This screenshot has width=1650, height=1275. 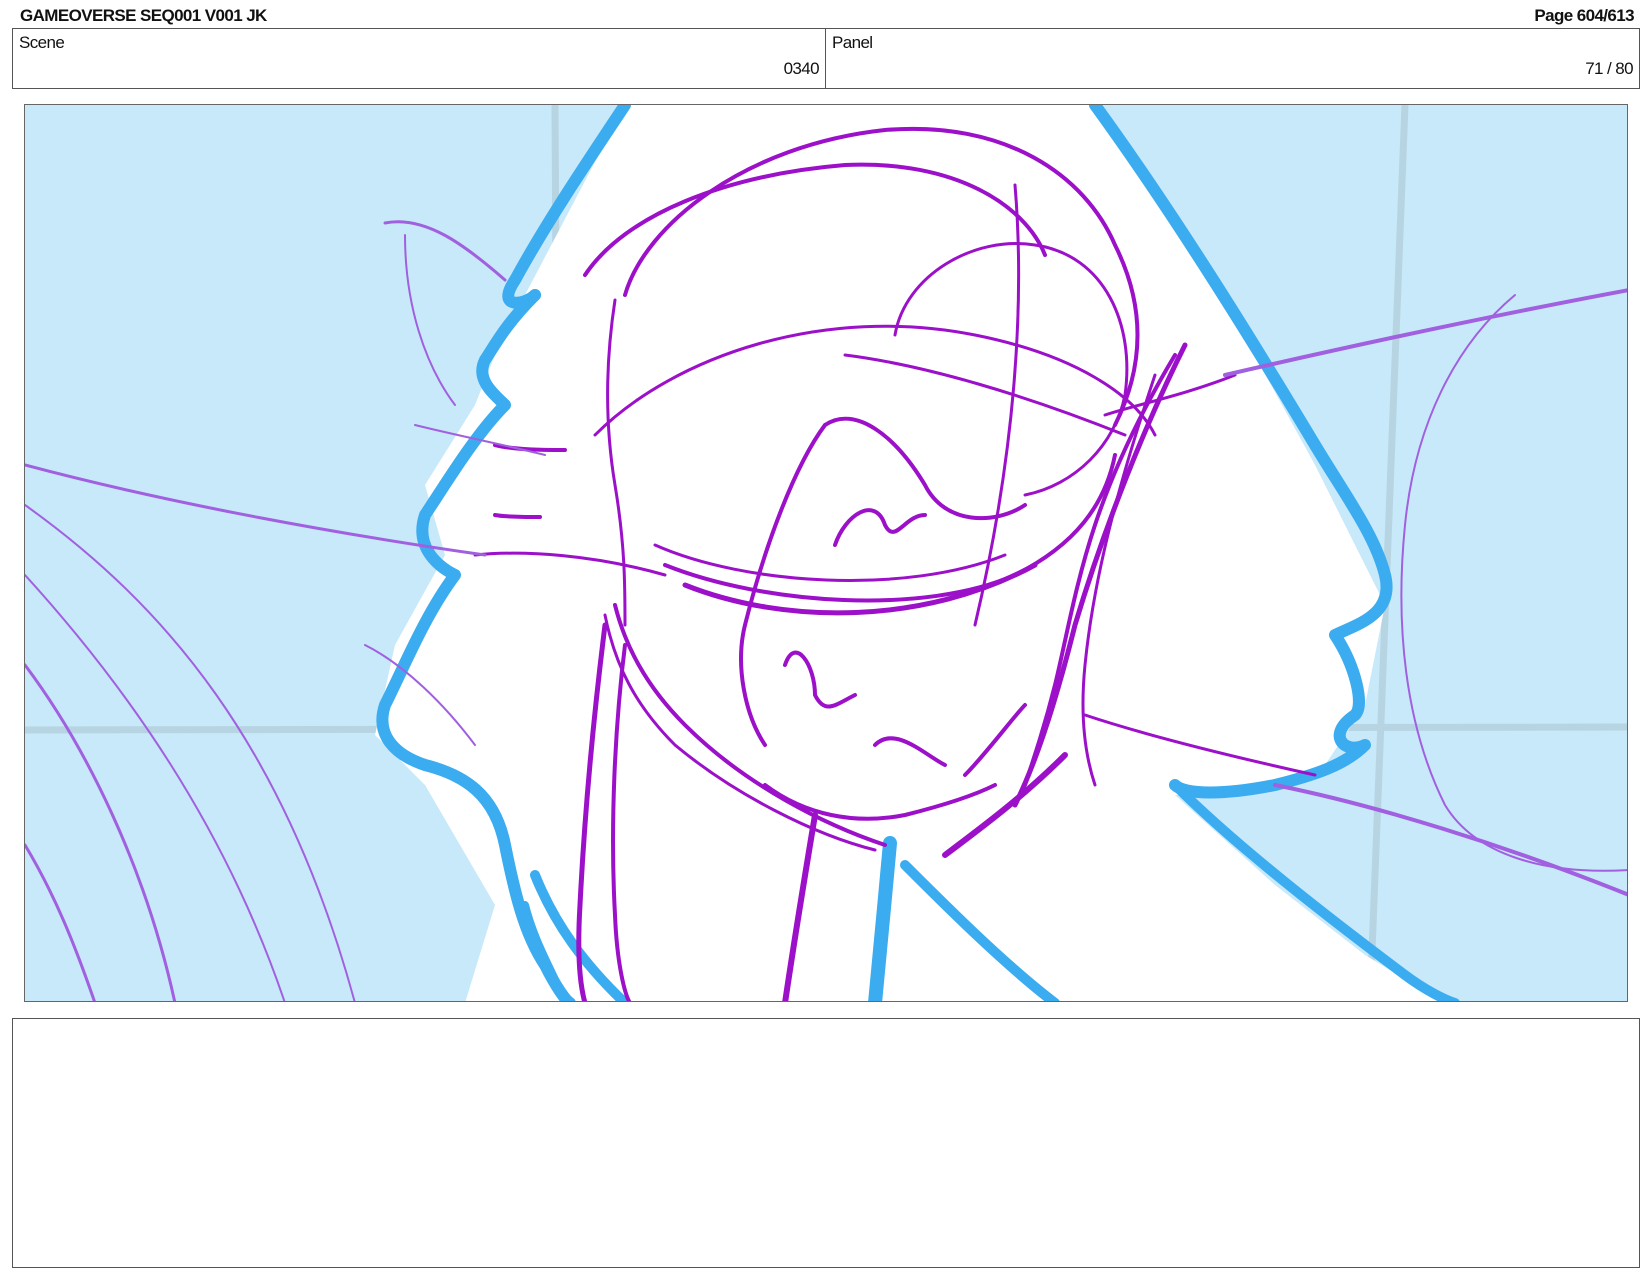 I want to click on panel-label: Panel, so click(x=852, y=42).